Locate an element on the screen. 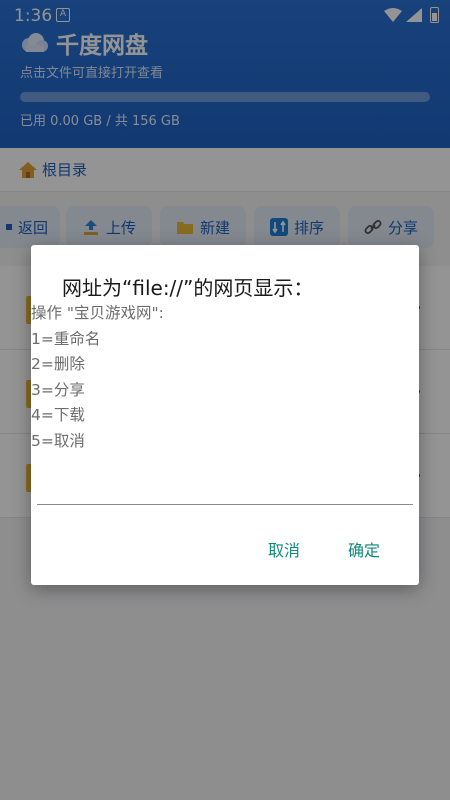  ok-button: 确定 is located at coordinates (364, 549).